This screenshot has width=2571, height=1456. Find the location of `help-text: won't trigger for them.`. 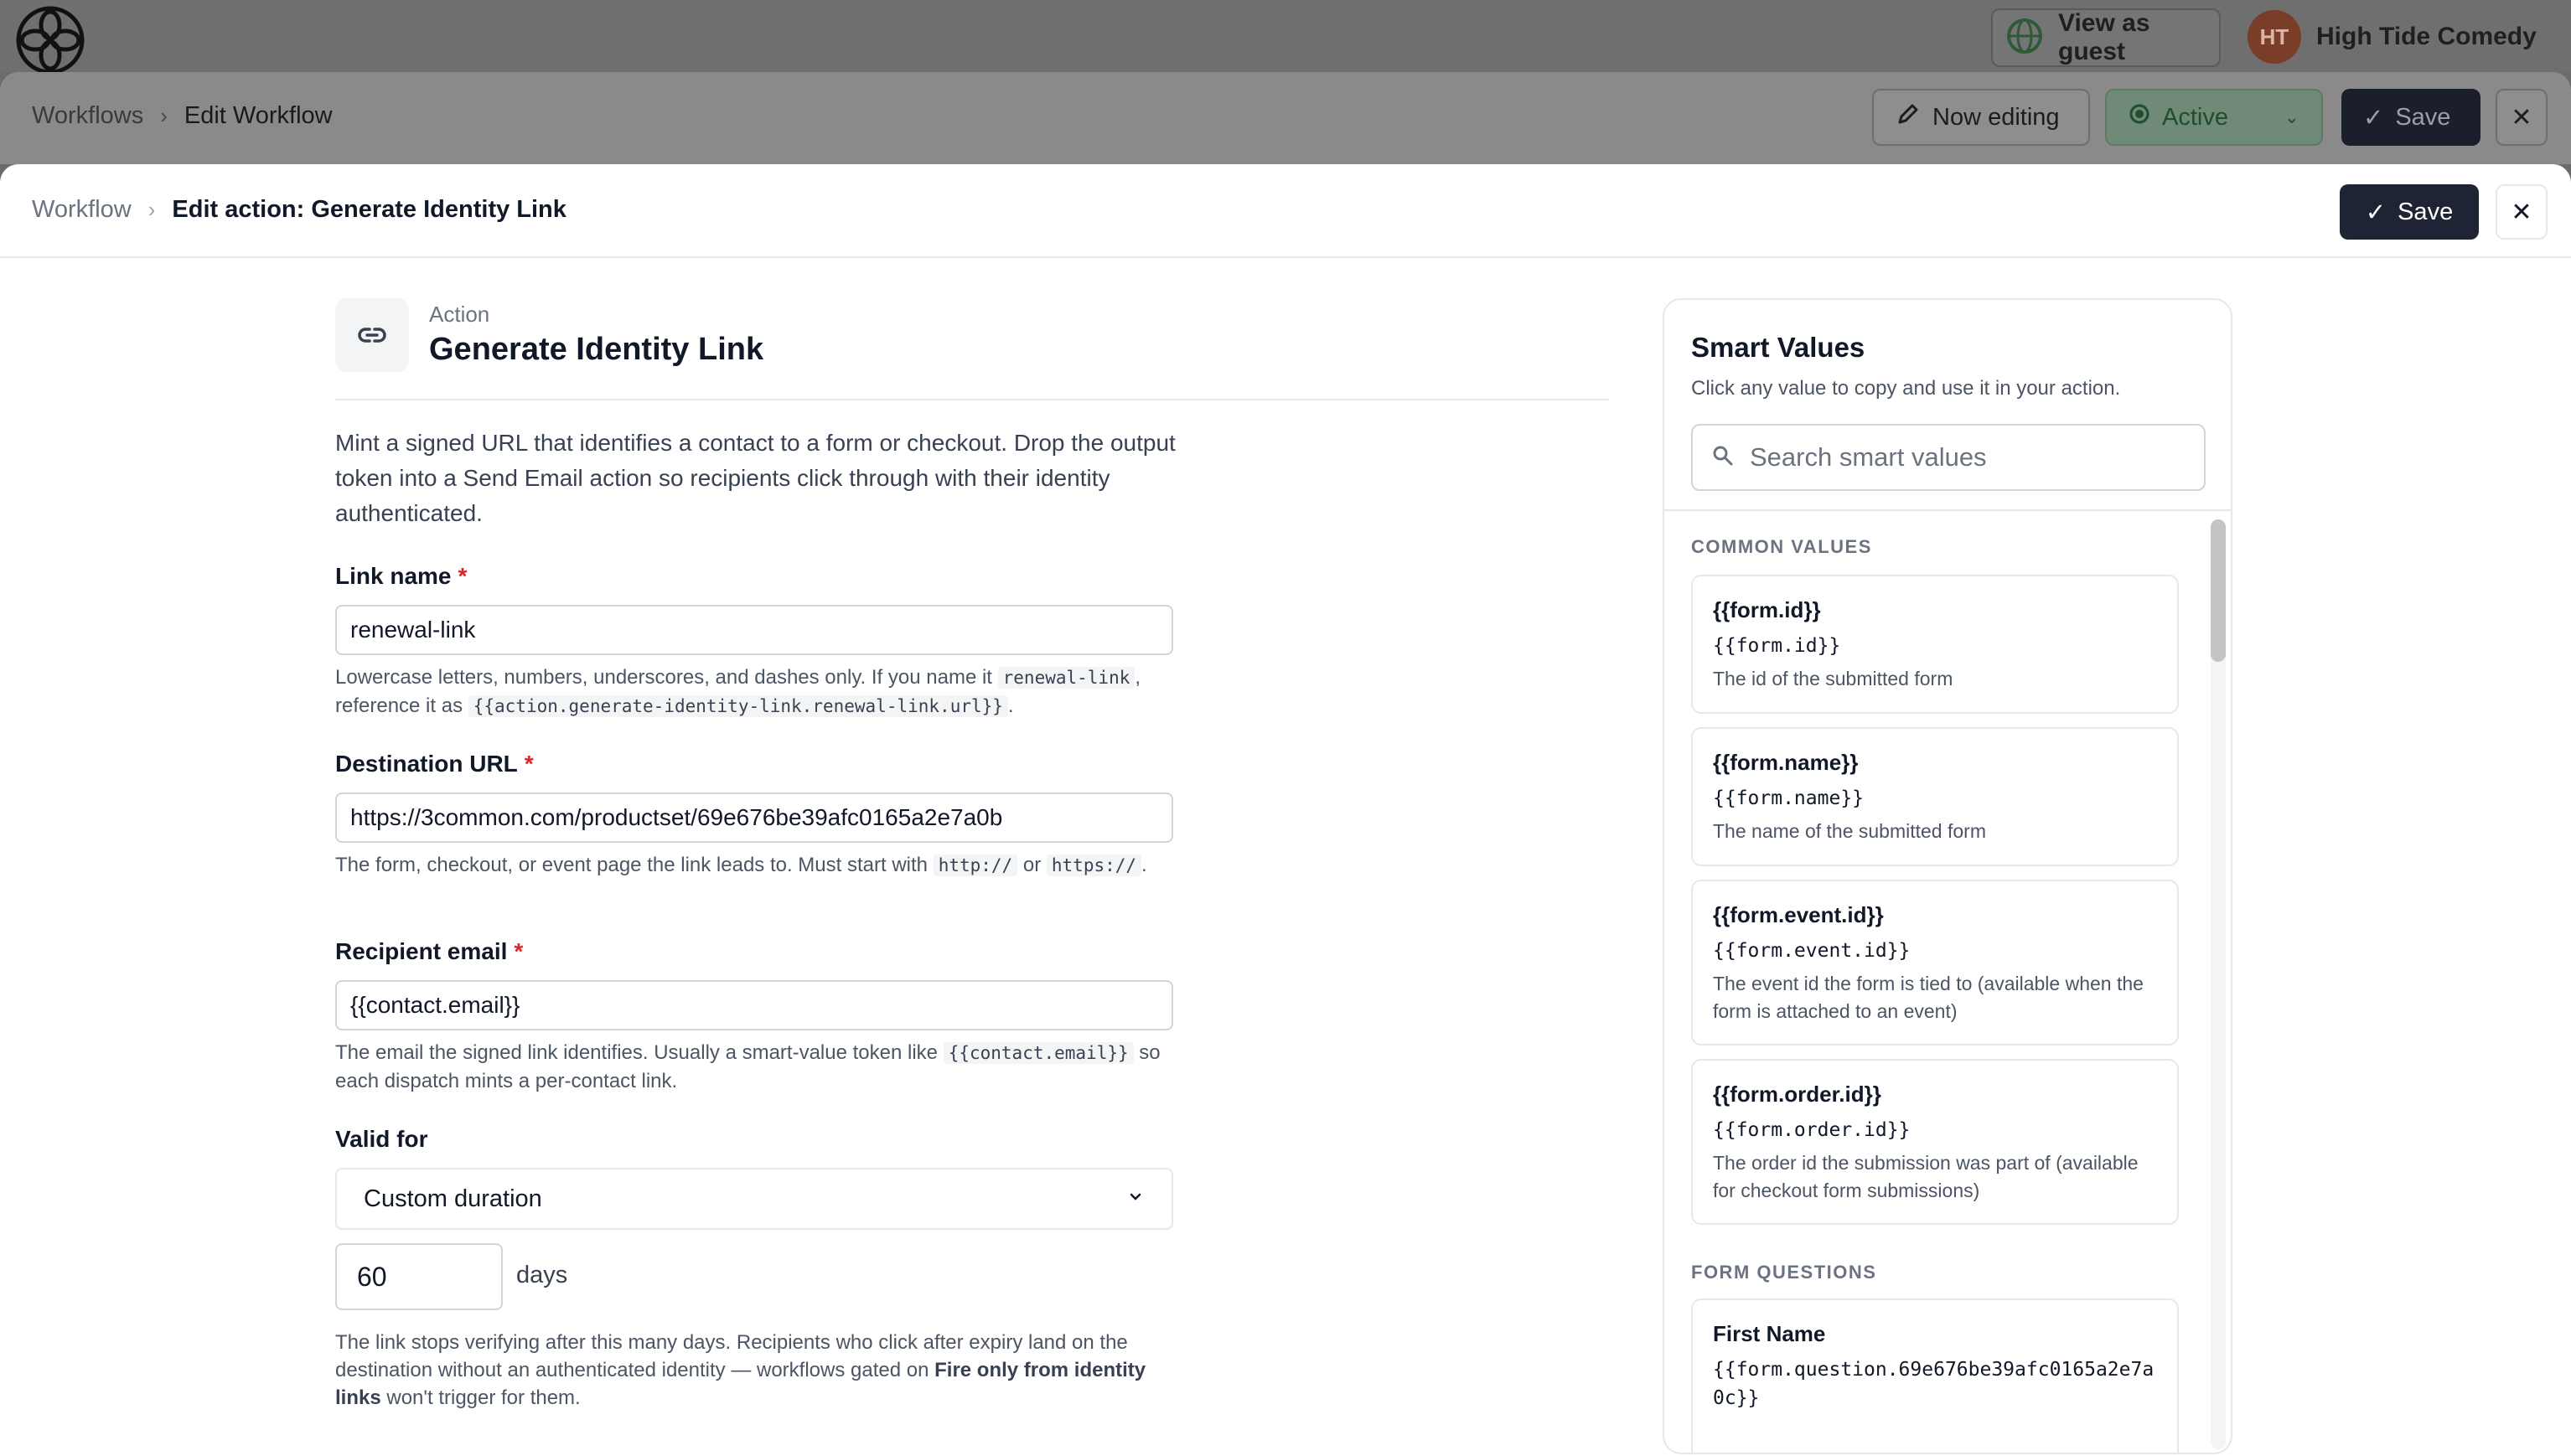

help-text: won't trigger for them. is located at coordinates (483, 1397).